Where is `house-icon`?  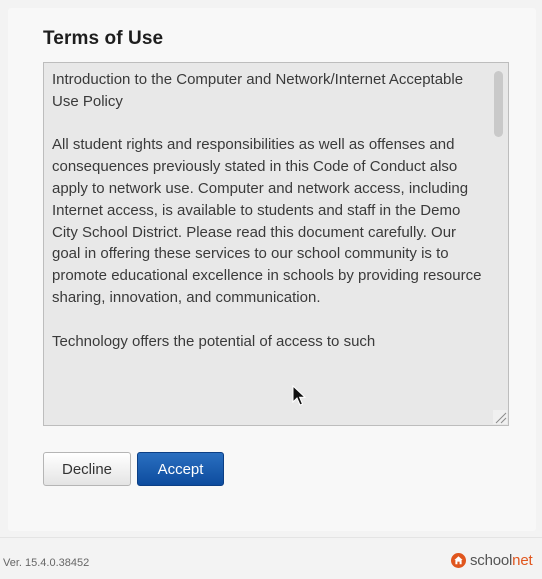
house-icon is located at coordinates (458, 560).